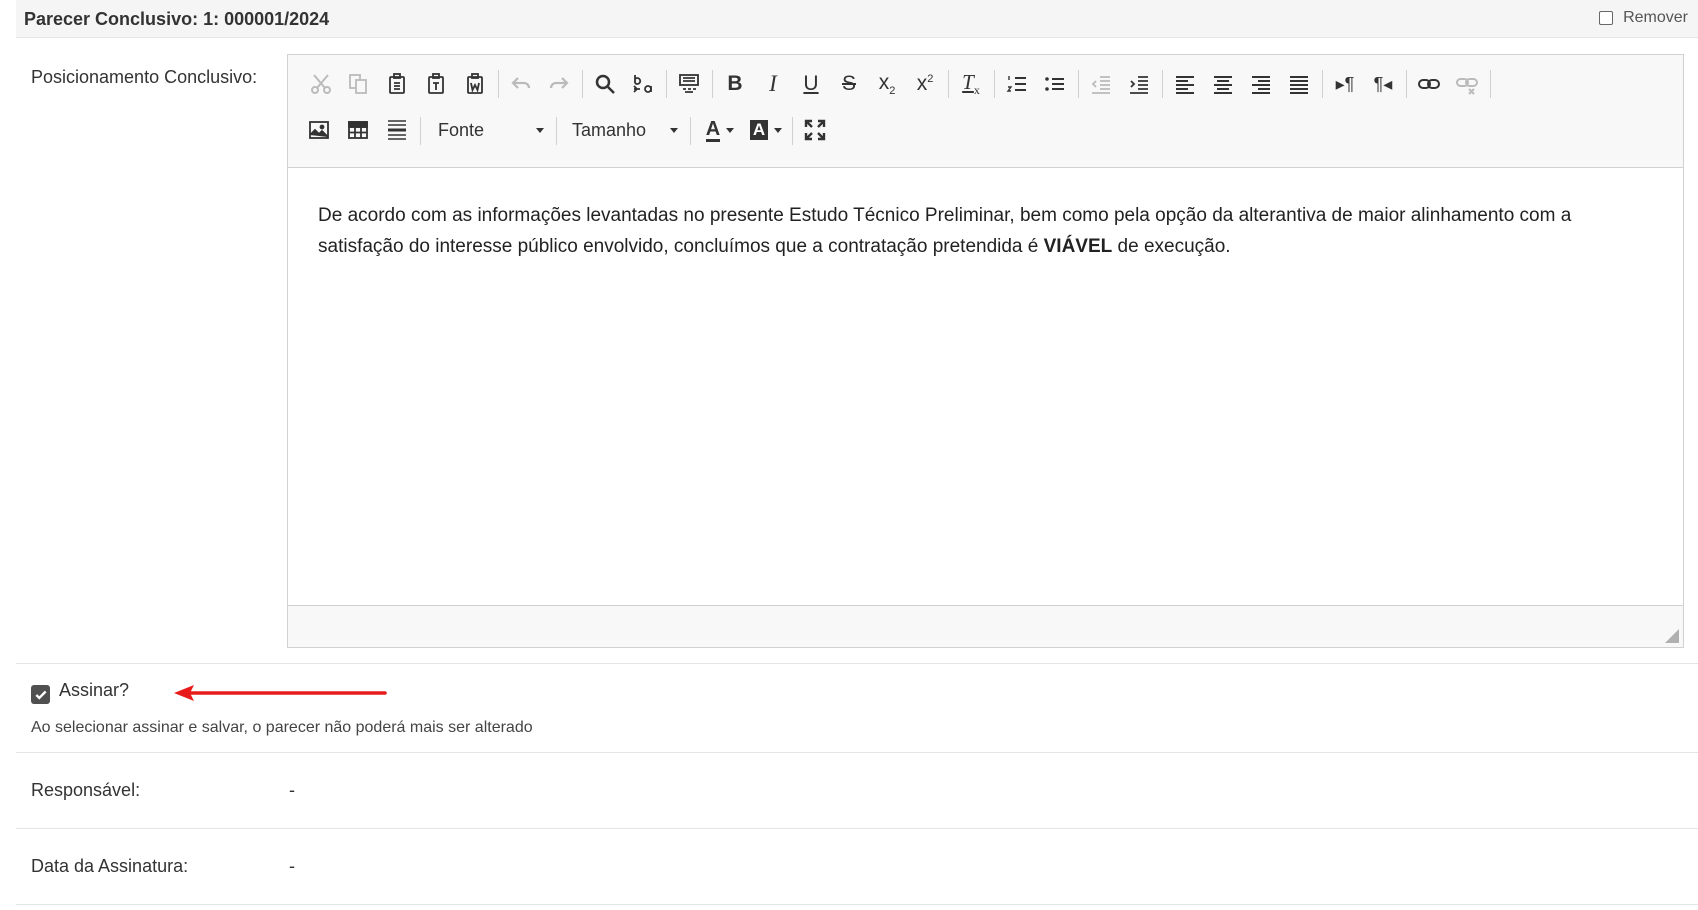 This screenshot has width=1698, height=910. What do you see at coordinates (720, 130) in the screenshot?
I see `text-color-button: A` at bounding box center [720, 130].